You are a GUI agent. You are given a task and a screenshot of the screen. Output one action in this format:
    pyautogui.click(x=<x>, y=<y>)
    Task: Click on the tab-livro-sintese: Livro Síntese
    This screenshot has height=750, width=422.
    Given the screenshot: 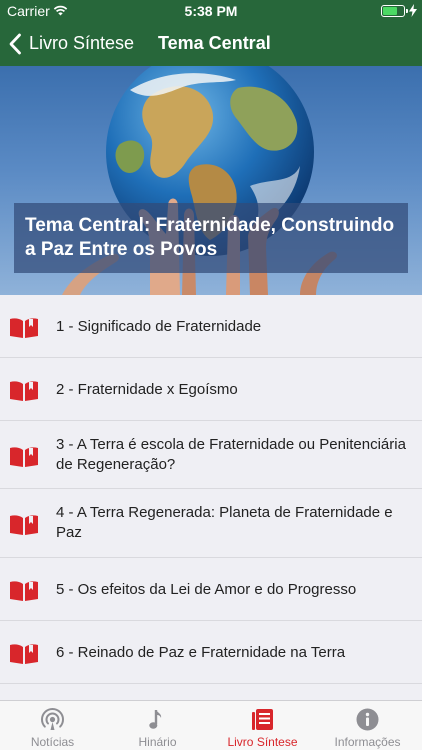 What is the action you would take?
    pyautogui.click(x=262, y=725)
    